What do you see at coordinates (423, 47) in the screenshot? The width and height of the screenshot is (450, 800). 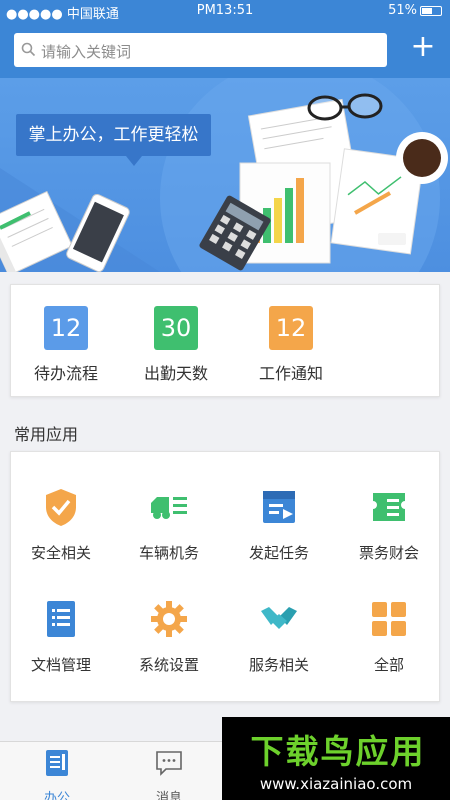 I see `add-button: +` at bounding box center [423, 47].